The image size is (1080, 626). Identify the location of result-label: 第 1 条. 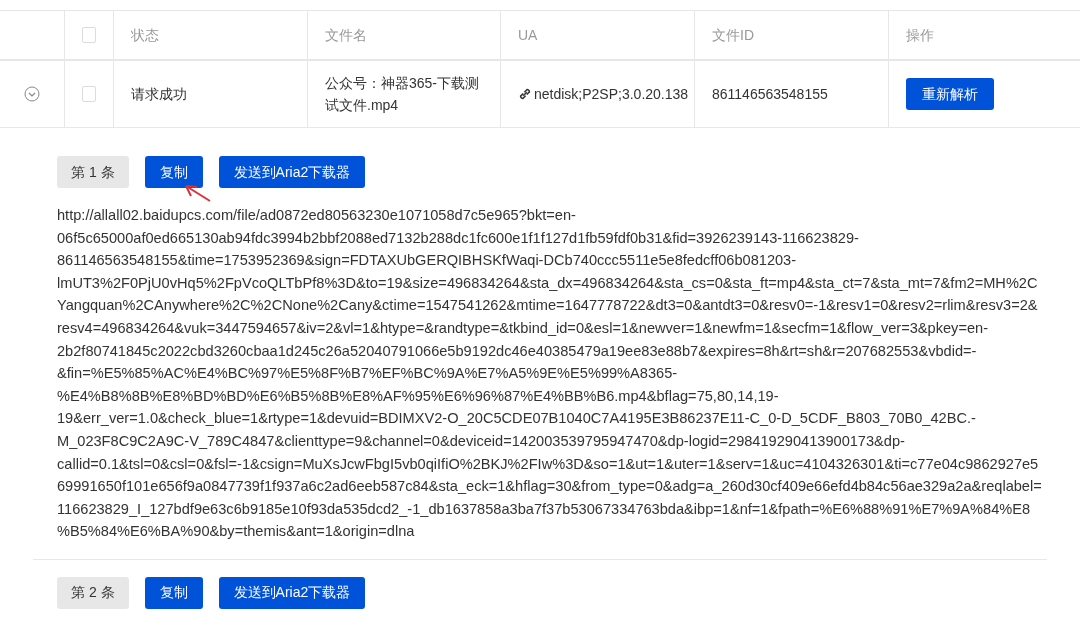
(93, 172).